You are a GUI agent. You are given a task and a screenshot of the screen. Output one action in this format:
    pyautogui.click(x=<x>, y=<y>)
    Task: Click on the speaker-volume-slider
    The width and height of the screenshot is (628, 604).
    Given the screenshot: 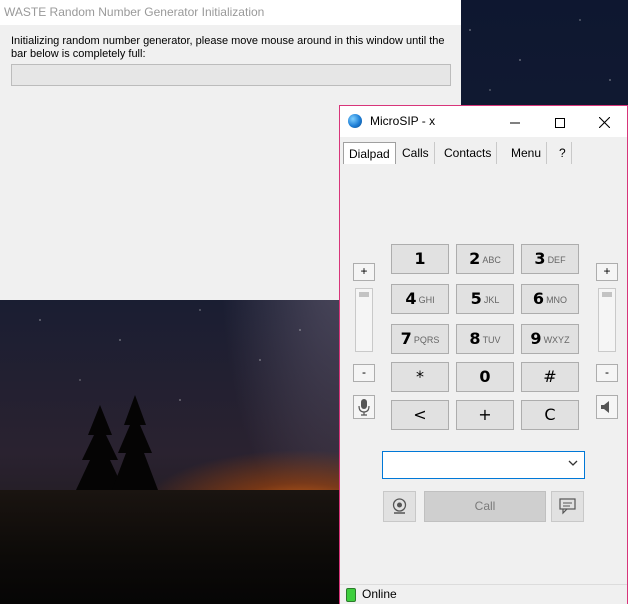 What is the action you would take?
    pyautogui.click(x=607, y=320)
    